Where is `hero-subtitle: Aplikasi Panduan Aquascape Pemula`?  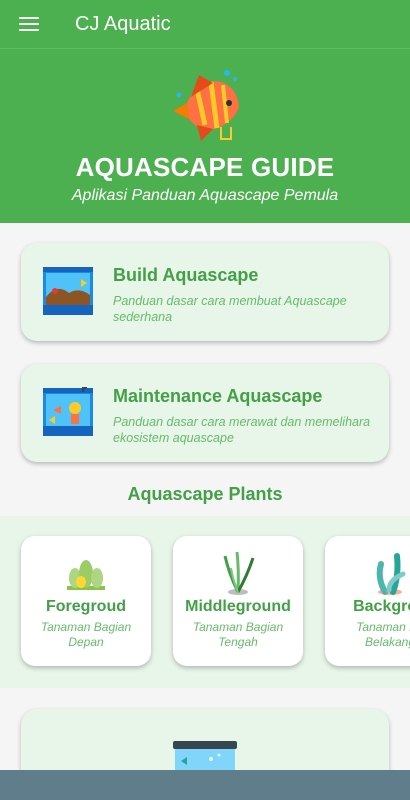
hero-subtitle: Aplikasi Panduan Aquascape Pemula is located at coordinates (205, 195).